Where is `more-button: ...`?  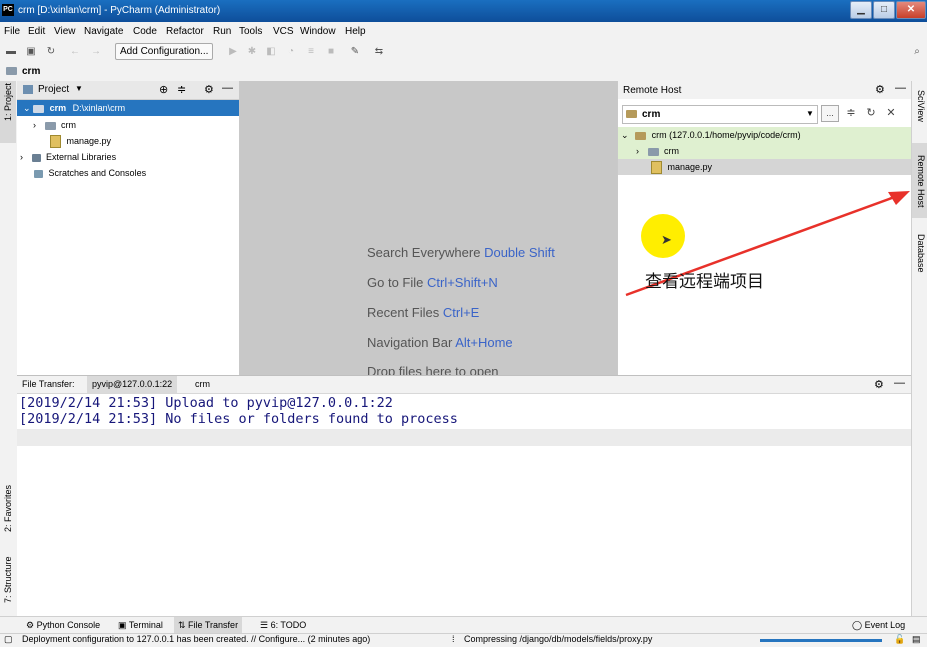
more-button: ... is located at coordinates (830, 113).